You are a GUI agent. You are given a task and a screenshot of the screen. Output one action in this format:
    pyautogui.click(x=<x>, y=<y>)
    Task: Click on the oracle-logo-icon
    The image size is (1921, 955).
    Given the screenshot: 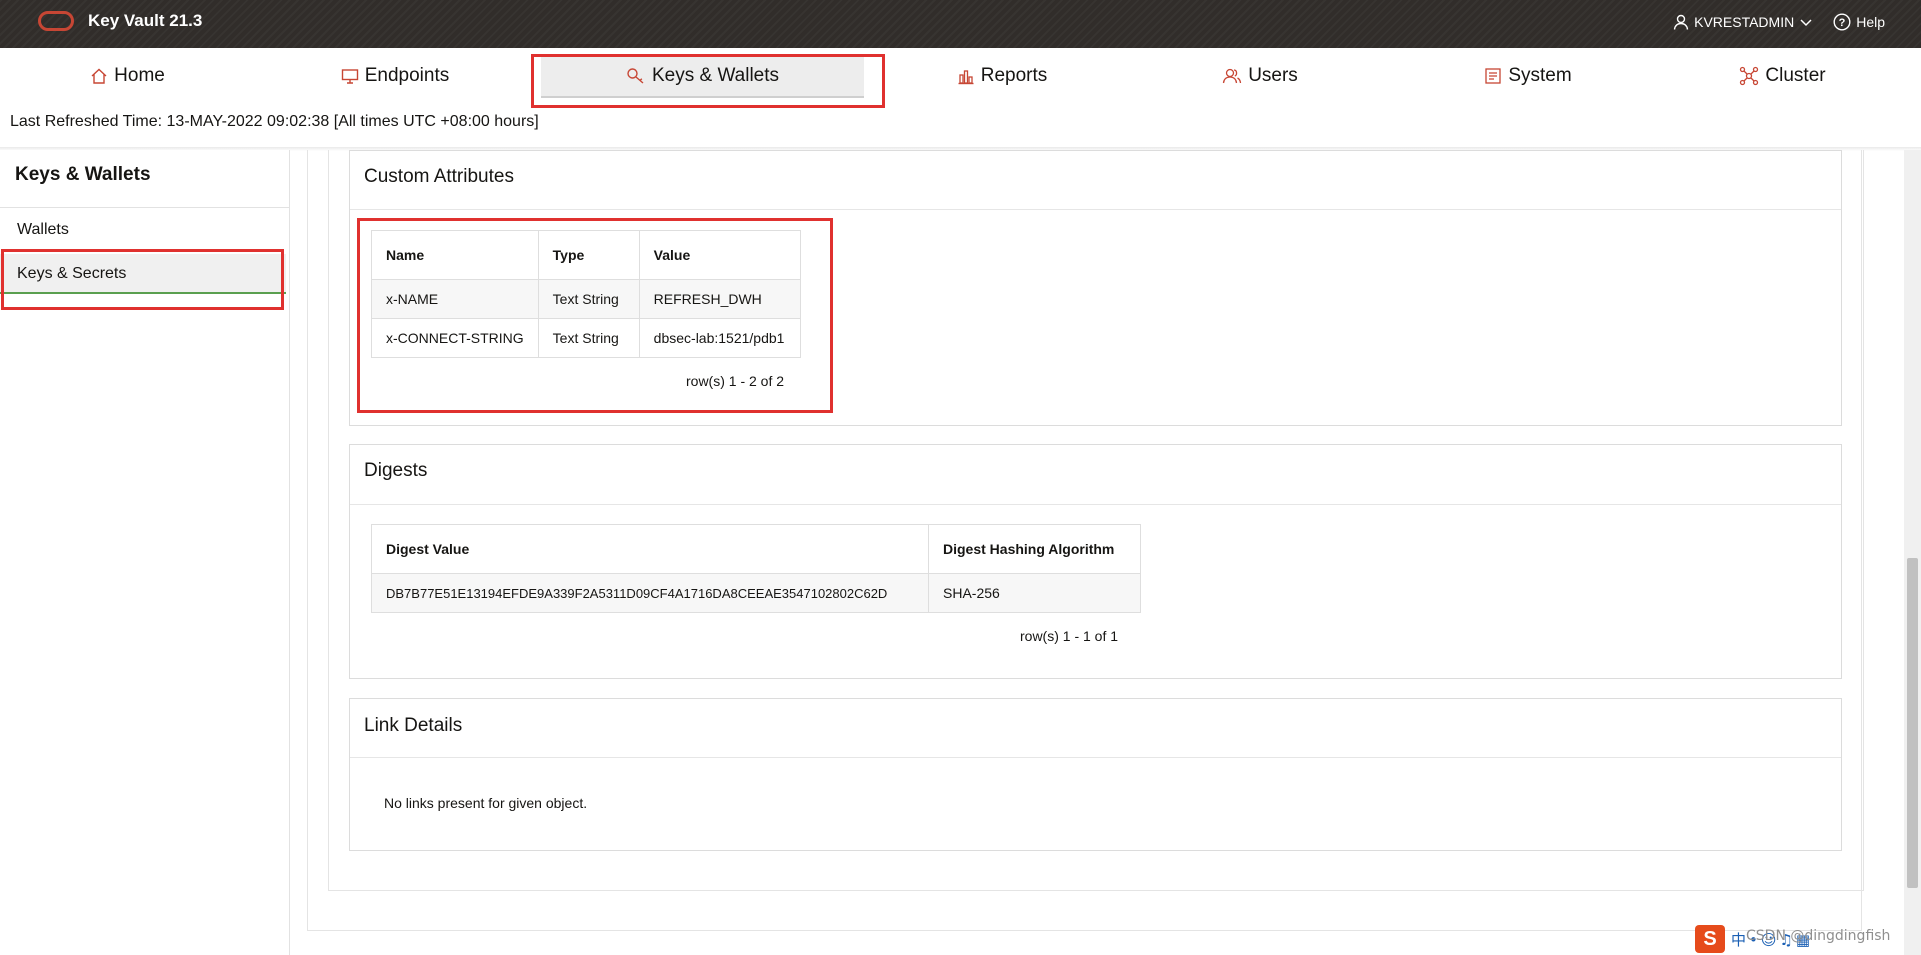 What is the action you would take?
    pyautogui.click(x=56, y=21)
    